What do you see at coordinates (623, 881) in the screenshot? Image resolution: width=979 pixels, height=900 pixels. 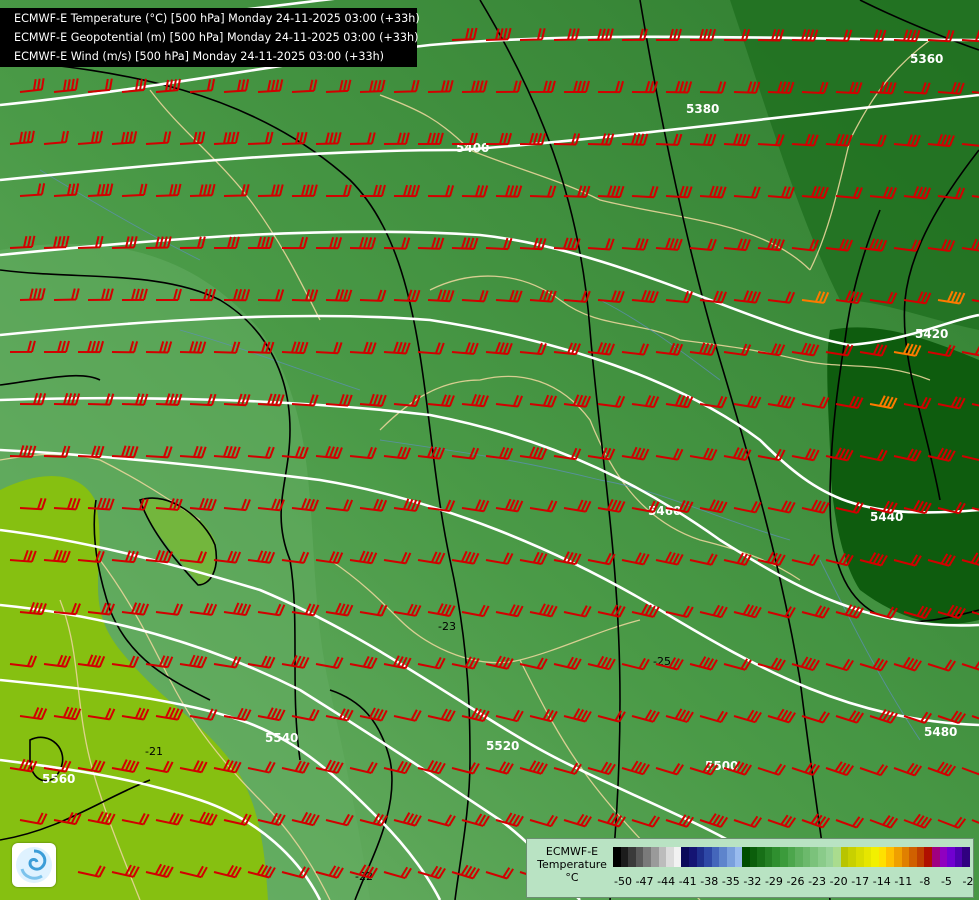 I see `legend-tick: -50` at bounding box center [623, 881].